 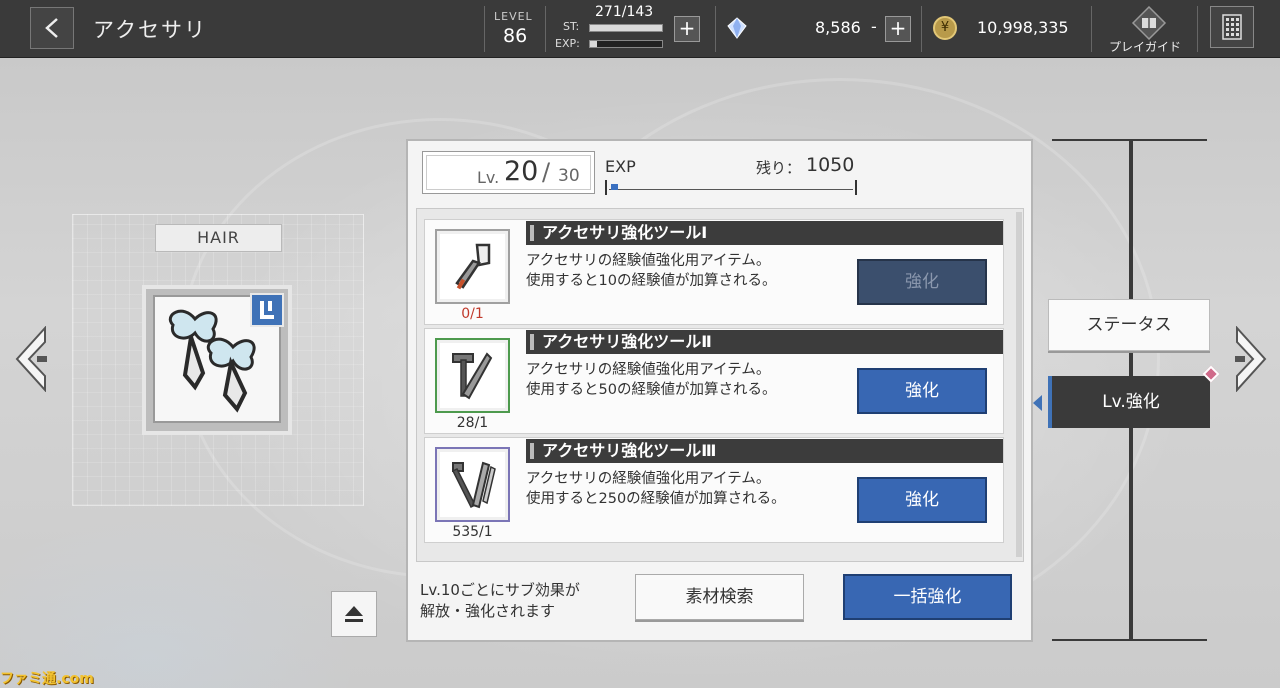 I want to click on level-label: LEVEL, so click(x=513, y=16).